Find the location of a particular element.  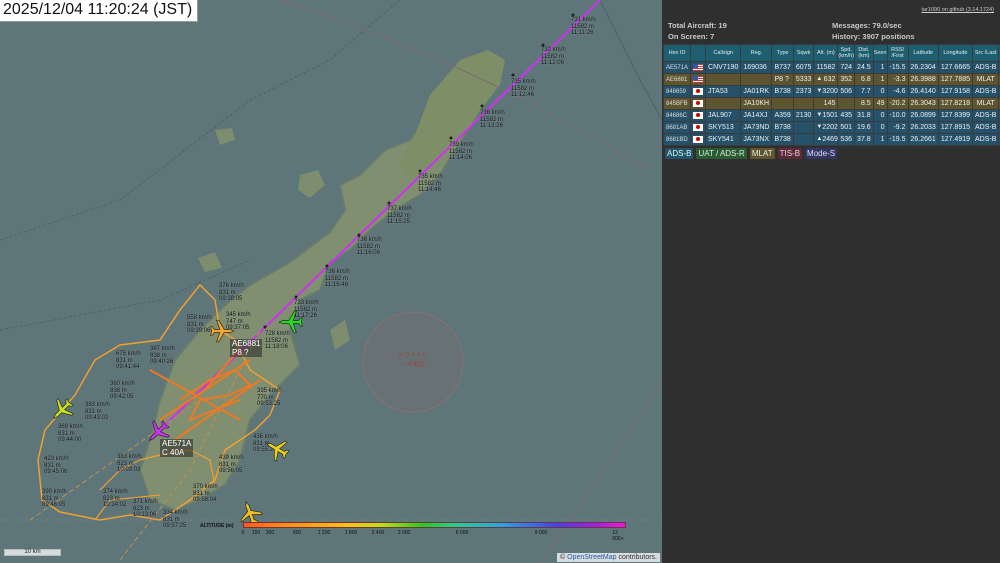

cell-hex: 848659 is located at coordinates (677, 91).